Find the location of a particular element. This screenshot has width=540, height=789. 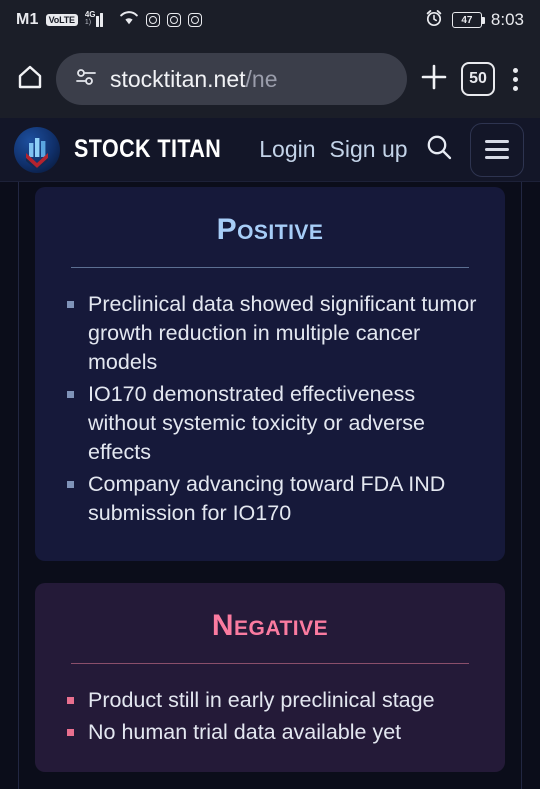

kebab-menu-icon is located at coordinates (515, 79).